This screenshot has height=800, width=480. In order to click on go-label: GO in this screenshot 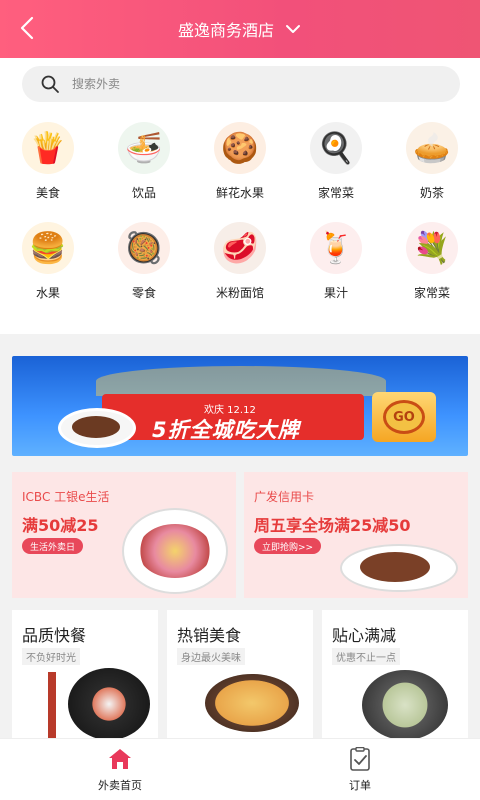, I will do `click(404, 417)`.